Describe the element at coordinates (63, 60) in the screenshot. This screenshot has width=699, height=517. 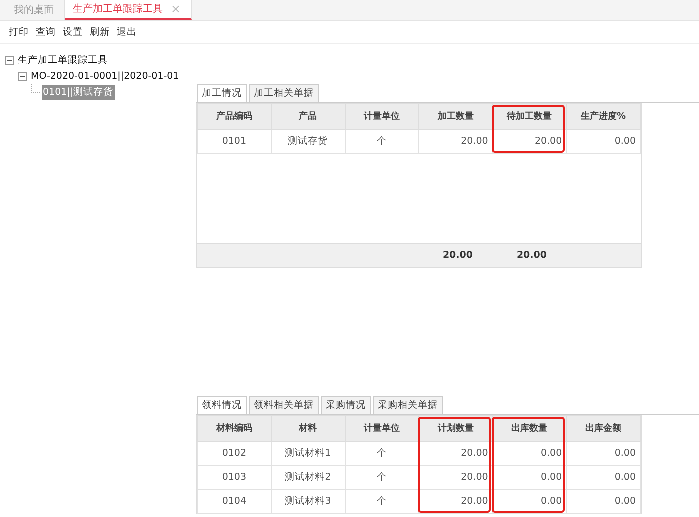
I see `tree-item: 生产加工单跟踪工具` at that location.